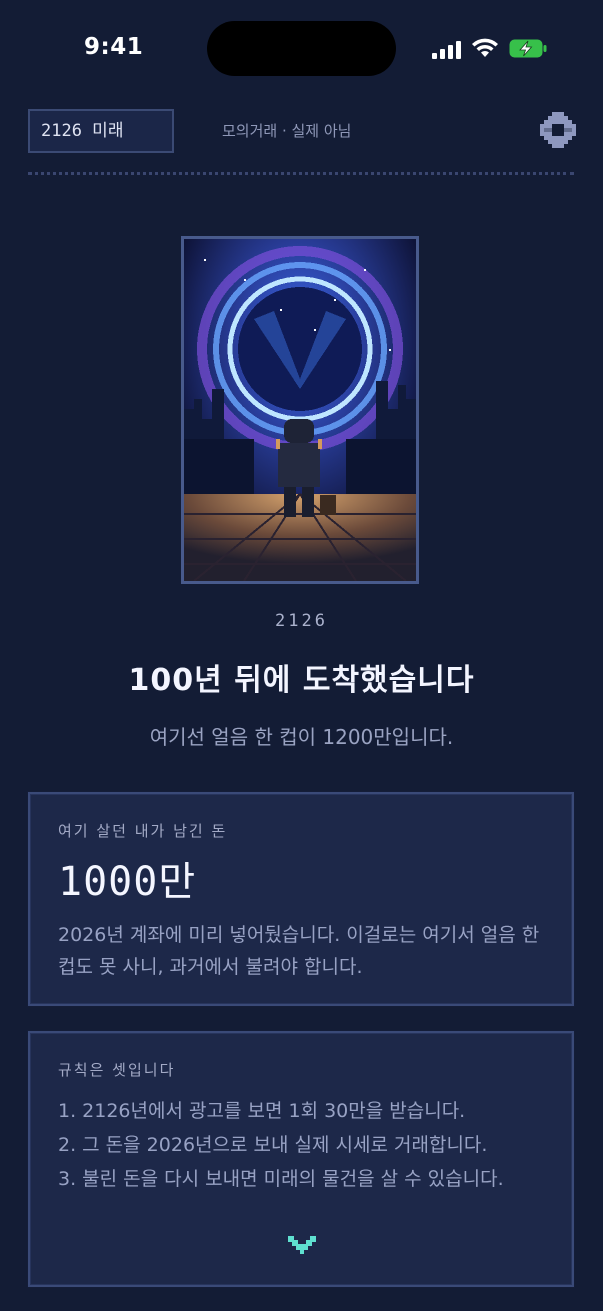  What do you see at coordinates (143, 831) in the screenshot?
I see `money-card-label: 여기 살던 내가 남긴 돈` at bounding box center [143, 831].